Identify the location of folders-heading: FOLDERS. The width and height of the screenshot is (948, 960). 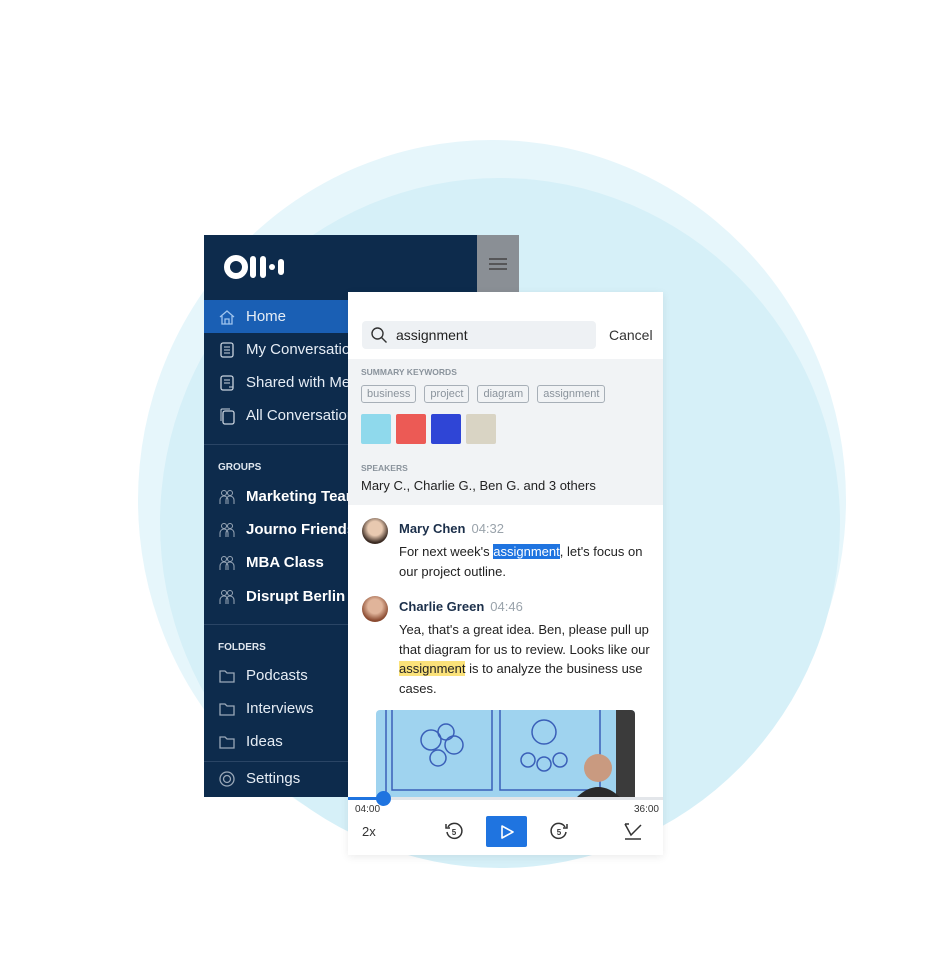
(242, 647).